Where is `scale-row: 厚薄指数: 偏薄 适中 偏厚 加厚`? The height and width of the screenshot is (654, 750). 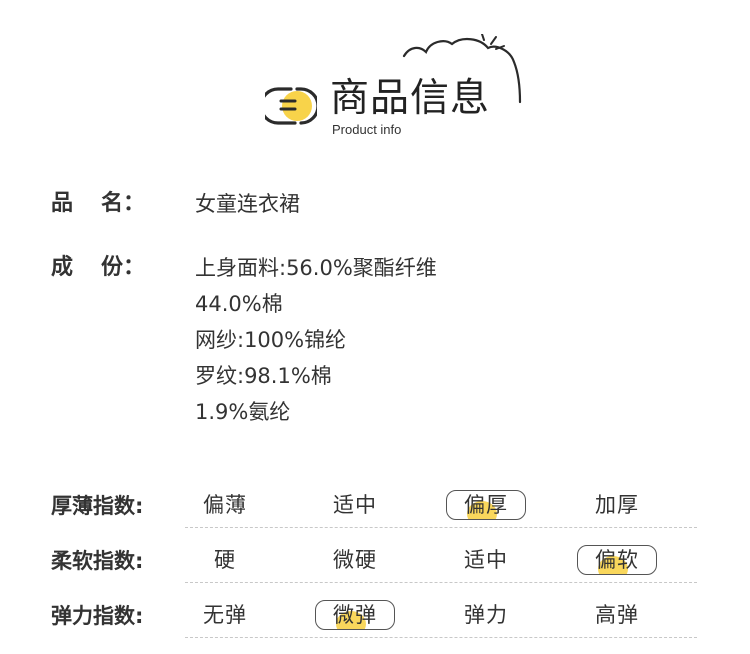 scale-row: 厚薄指数: 偏薄 适中 偏厚 加厚 is located at coordinates (375, 516).